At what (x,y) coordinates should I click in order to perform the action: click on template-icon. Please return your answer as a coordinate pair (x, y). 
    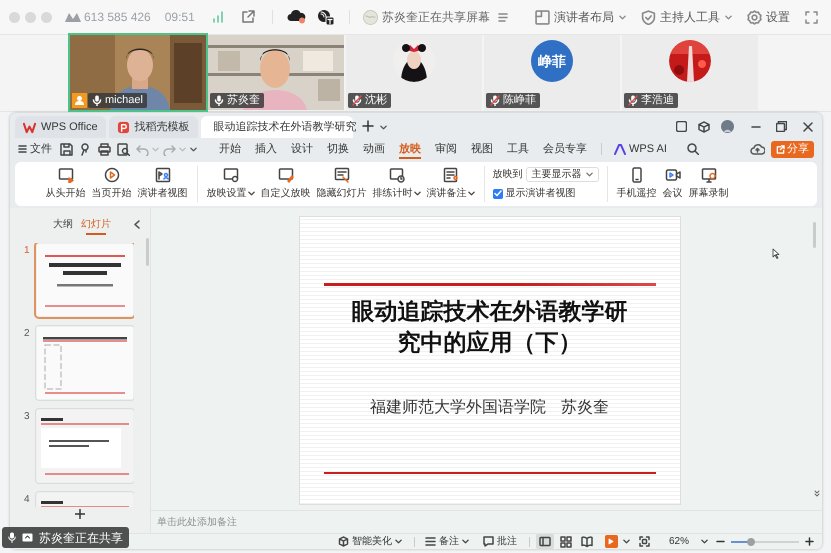
    Looking at the image, I should click on (123, 127).